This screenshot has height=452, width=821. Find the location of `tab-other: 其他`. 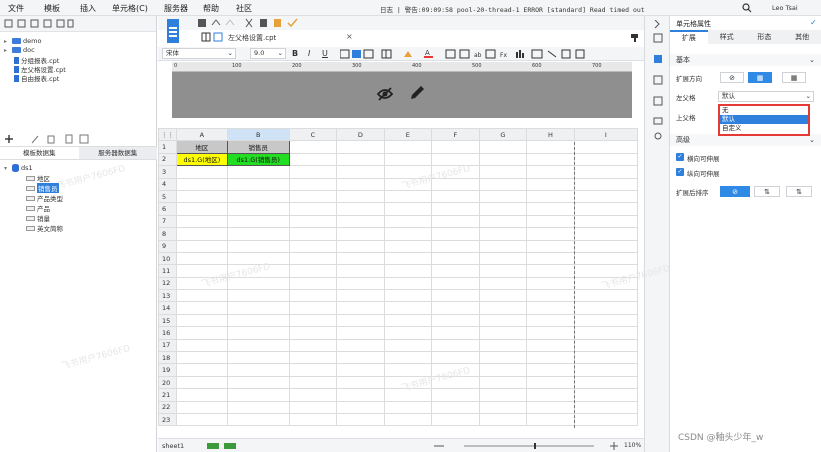

tab-other: 其他 is located at coordinates (802, 37).